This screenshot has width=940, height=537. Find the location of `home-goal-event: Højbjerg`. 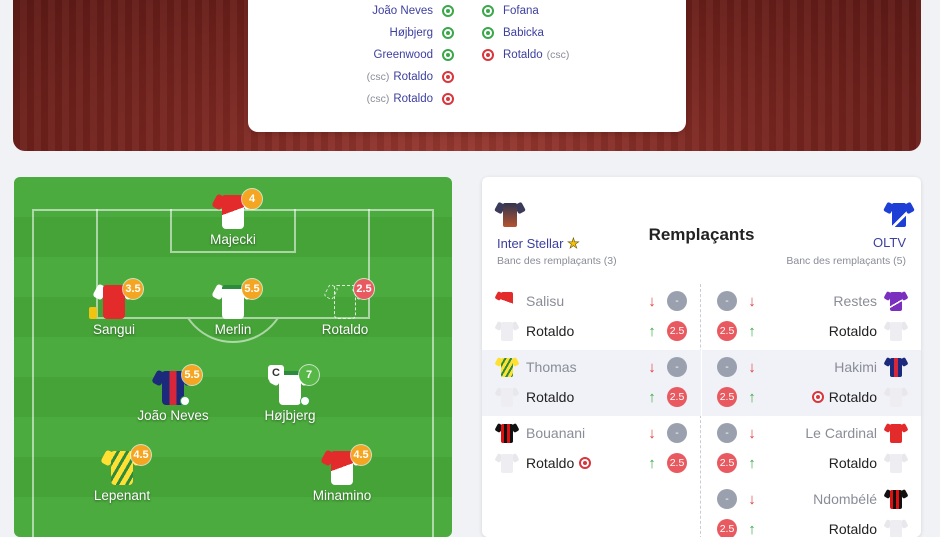

home-goal-event: Højbjerg is located at coordinates (422, 33).